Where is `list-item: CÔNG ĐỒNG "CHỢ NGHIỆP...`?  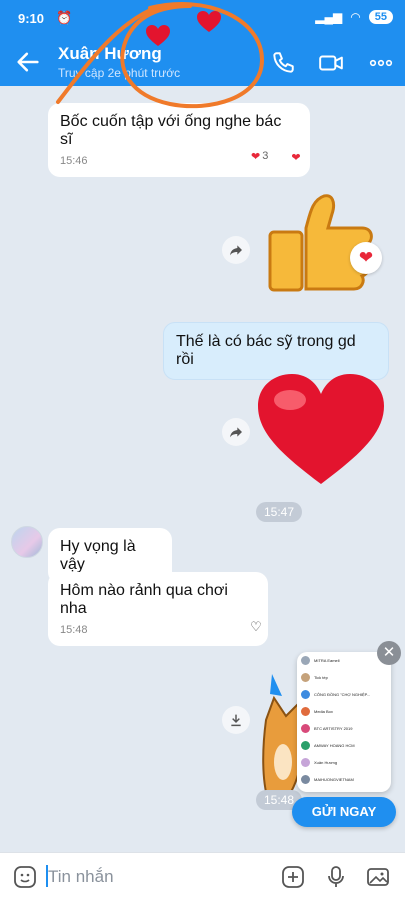 list-item: CÔNG ĐỒNG "CHỢ NGHIỆP... is located at coordinates (344, 694).